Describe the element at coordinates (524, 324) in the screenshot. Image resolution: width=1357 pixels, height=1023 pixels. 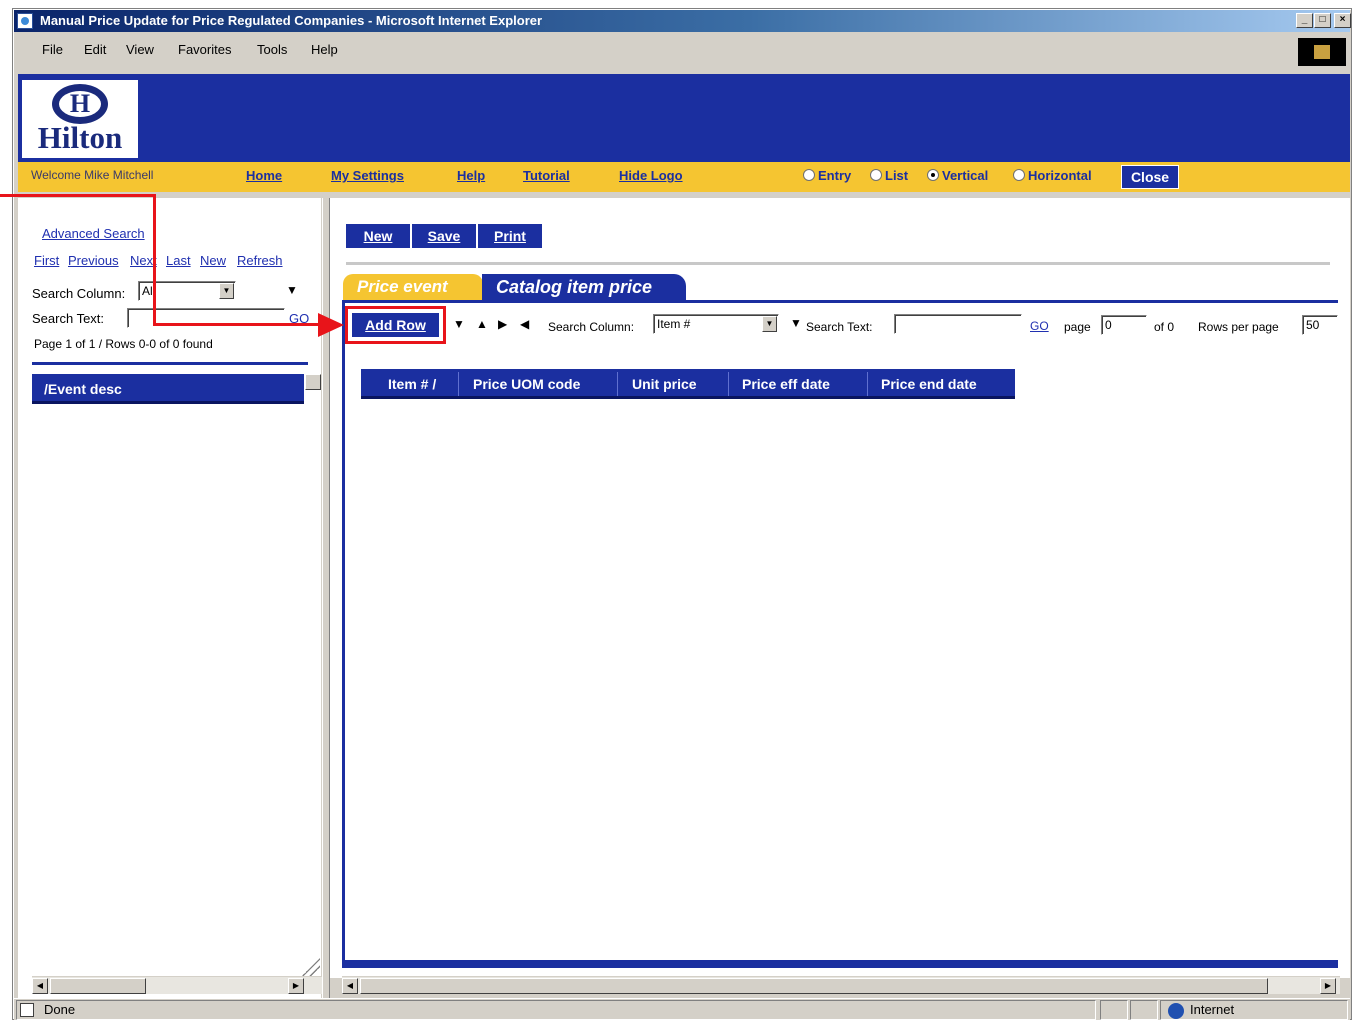
I see `prev-arrow-icon: ◀` at that location.